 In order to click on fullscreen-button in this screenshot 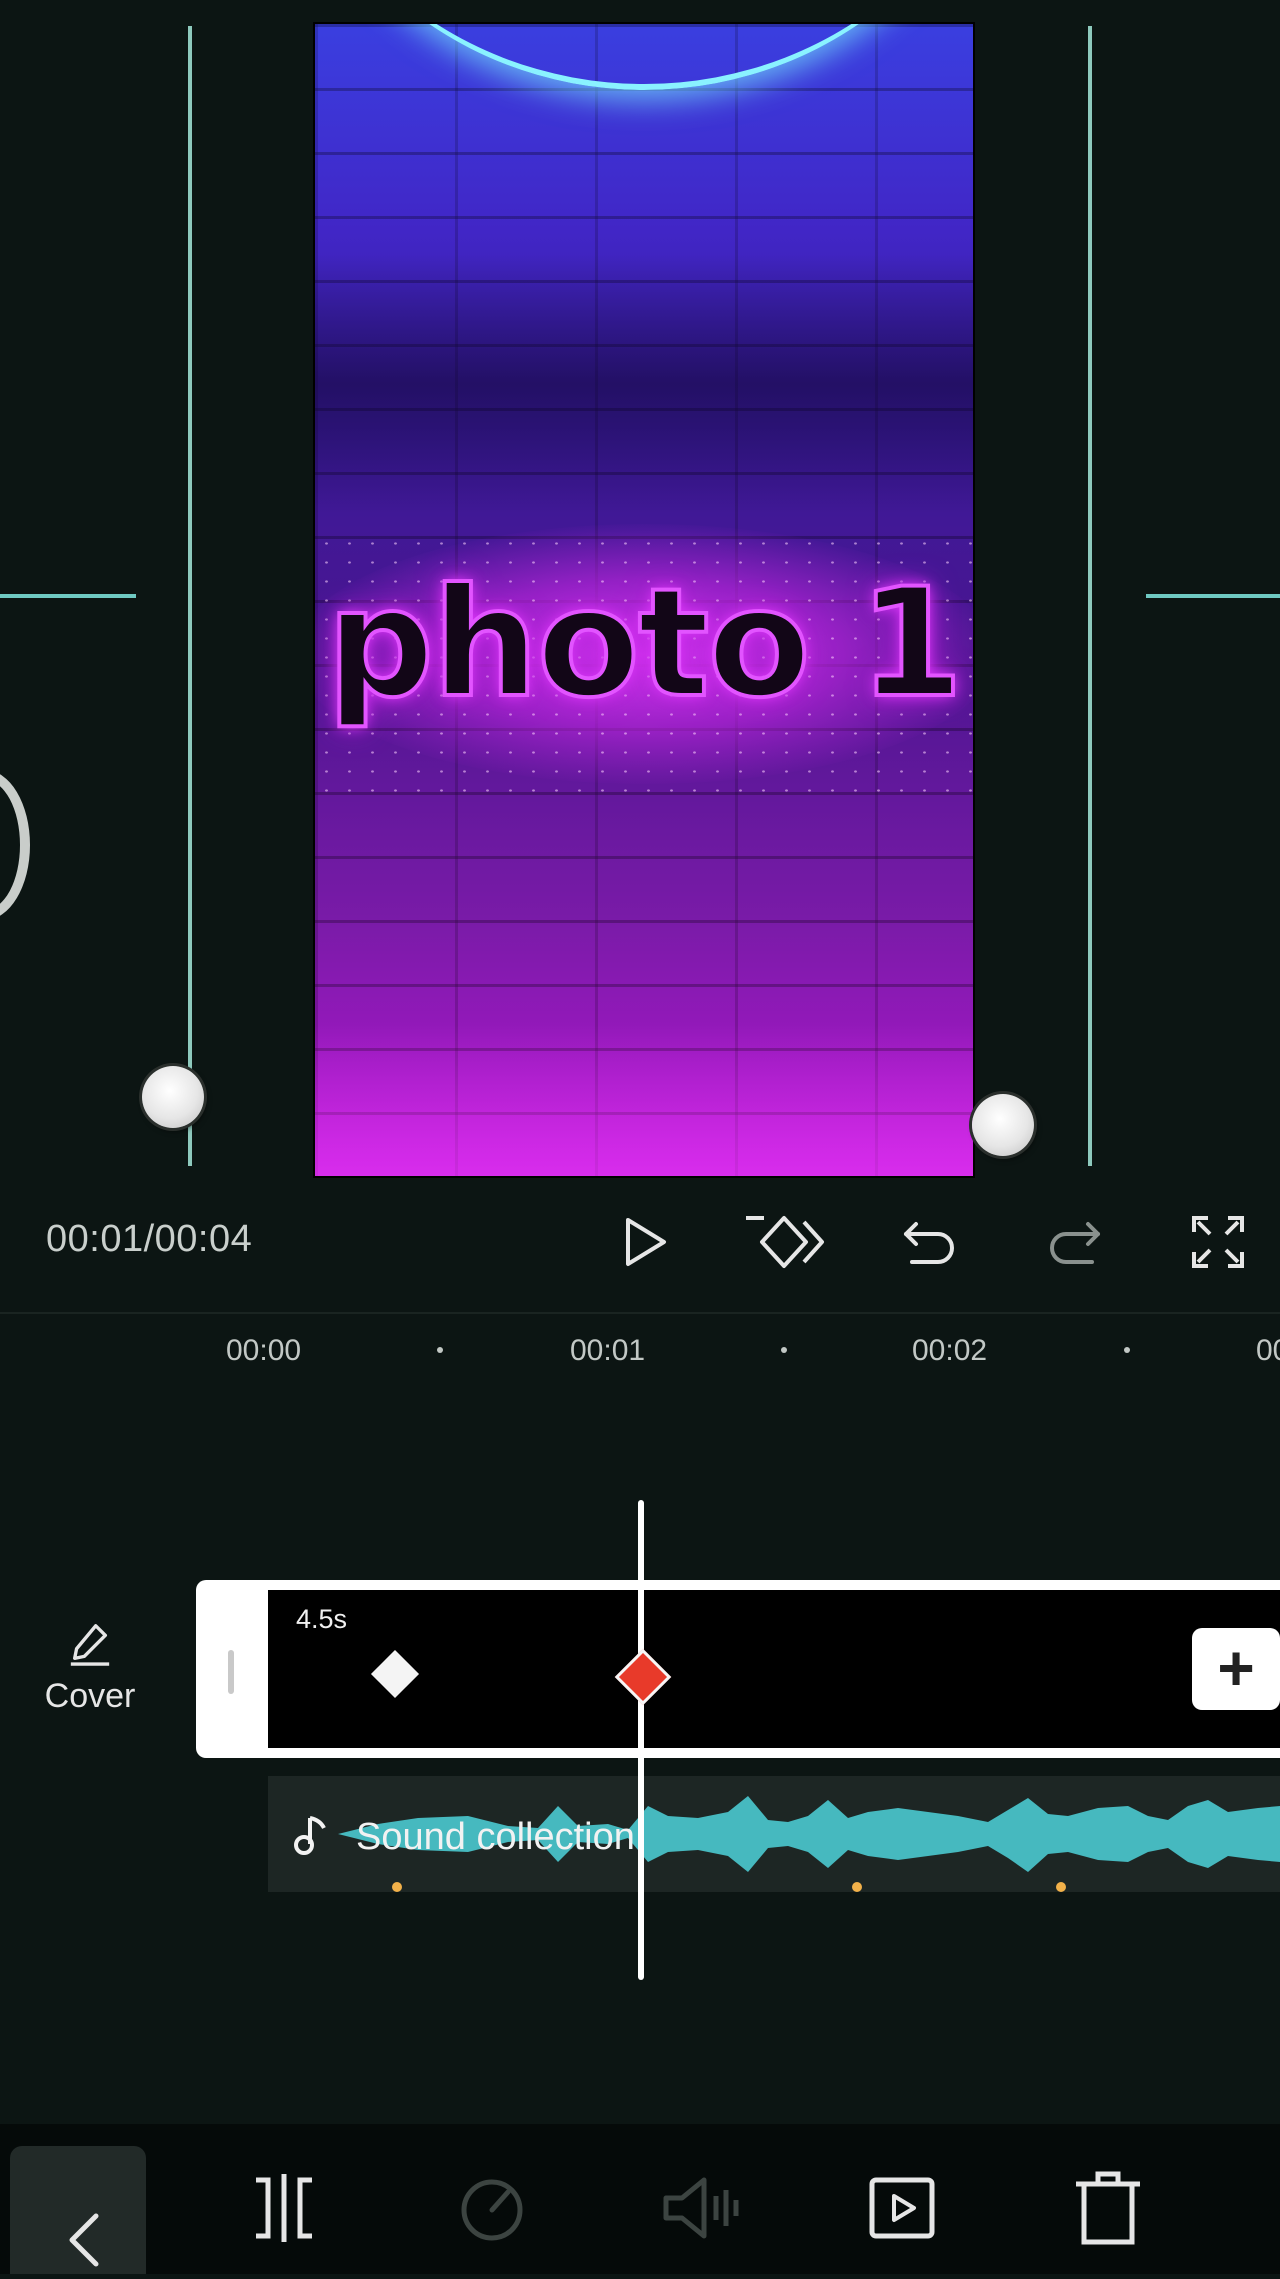, I will do `click(1218, 1242)`.